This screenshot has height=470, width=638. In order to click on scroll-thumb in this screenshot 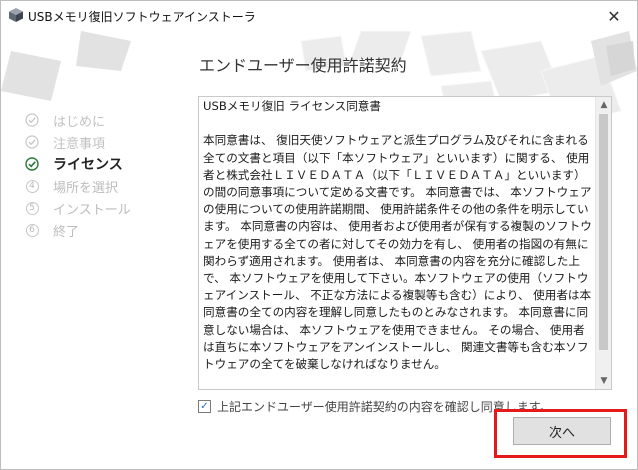, I will do `click(603, 232)`.